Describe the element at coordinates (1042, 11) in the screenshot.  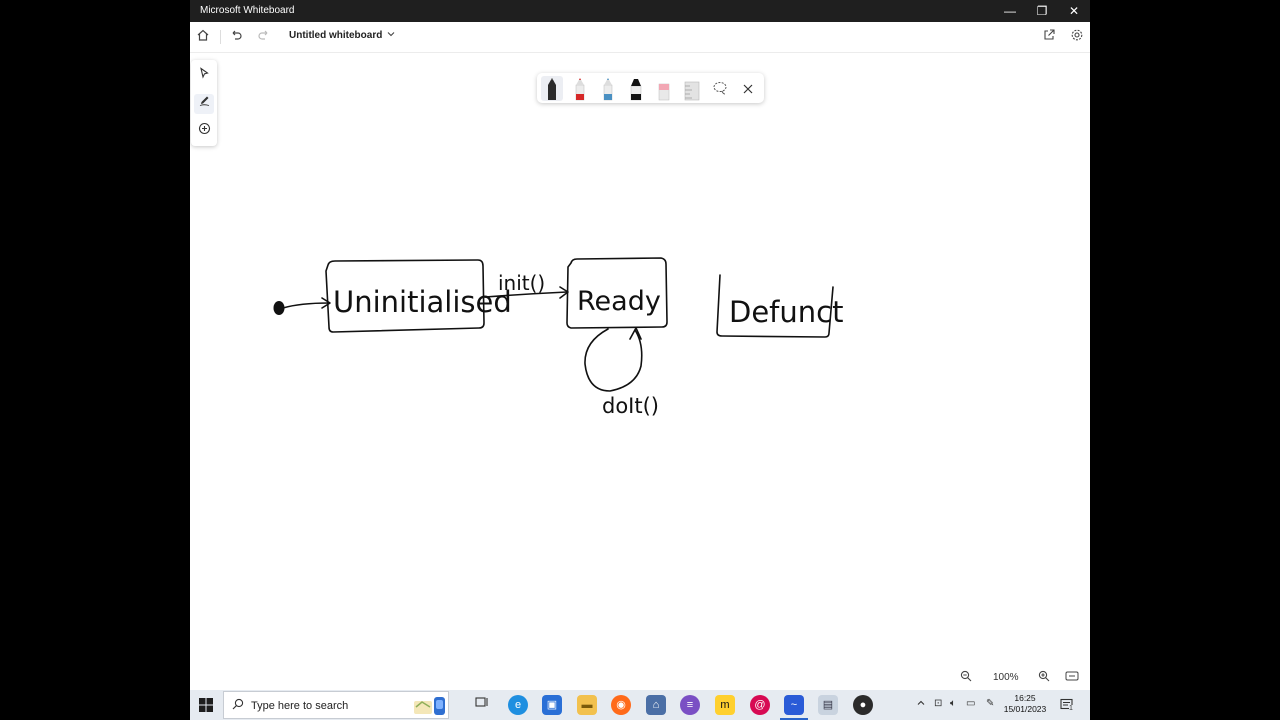
I see `restore-button: ❐` at that location.